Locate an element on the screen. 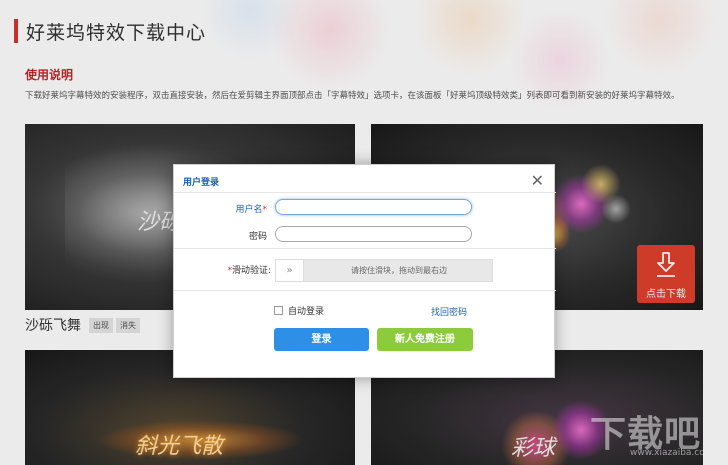  auto-login-label: 自动登录 is located at coordinates (306, 312).